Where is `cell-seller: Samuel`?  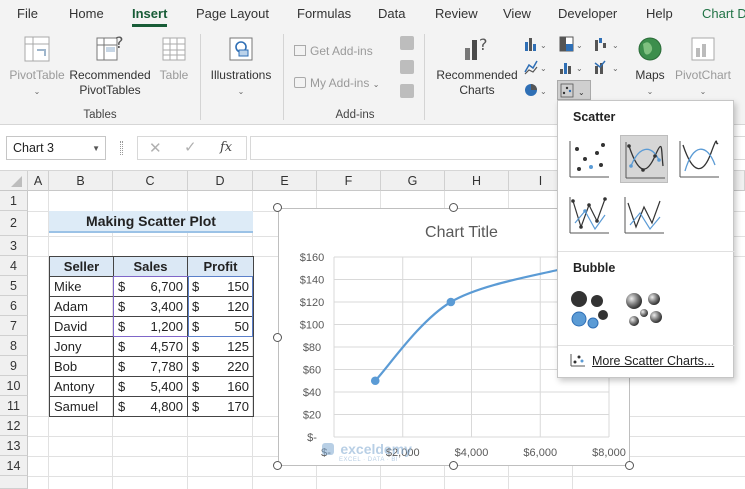 cell-seller: Samuel is located at coordinates (81, 406).